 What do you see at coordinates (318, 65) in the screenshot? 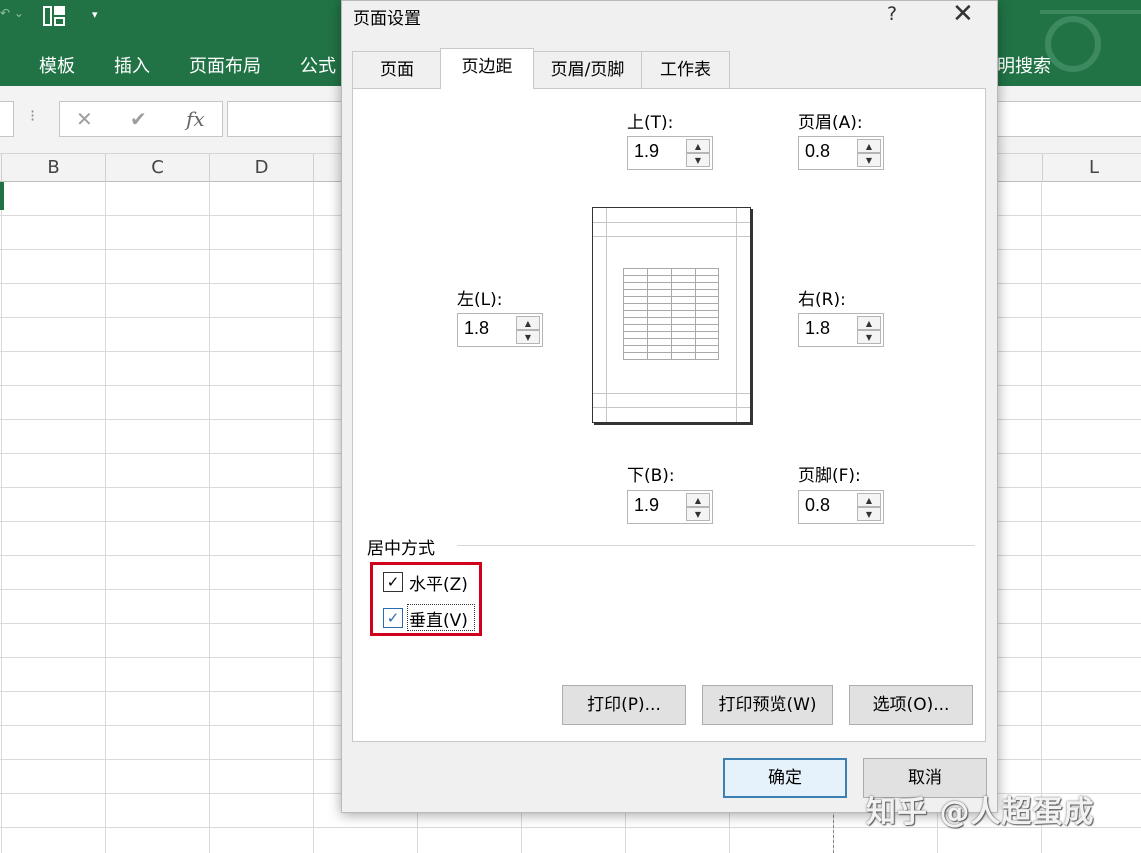
I see `ribbon-tab-formulas: 公式` at bounding box center [318, 65].